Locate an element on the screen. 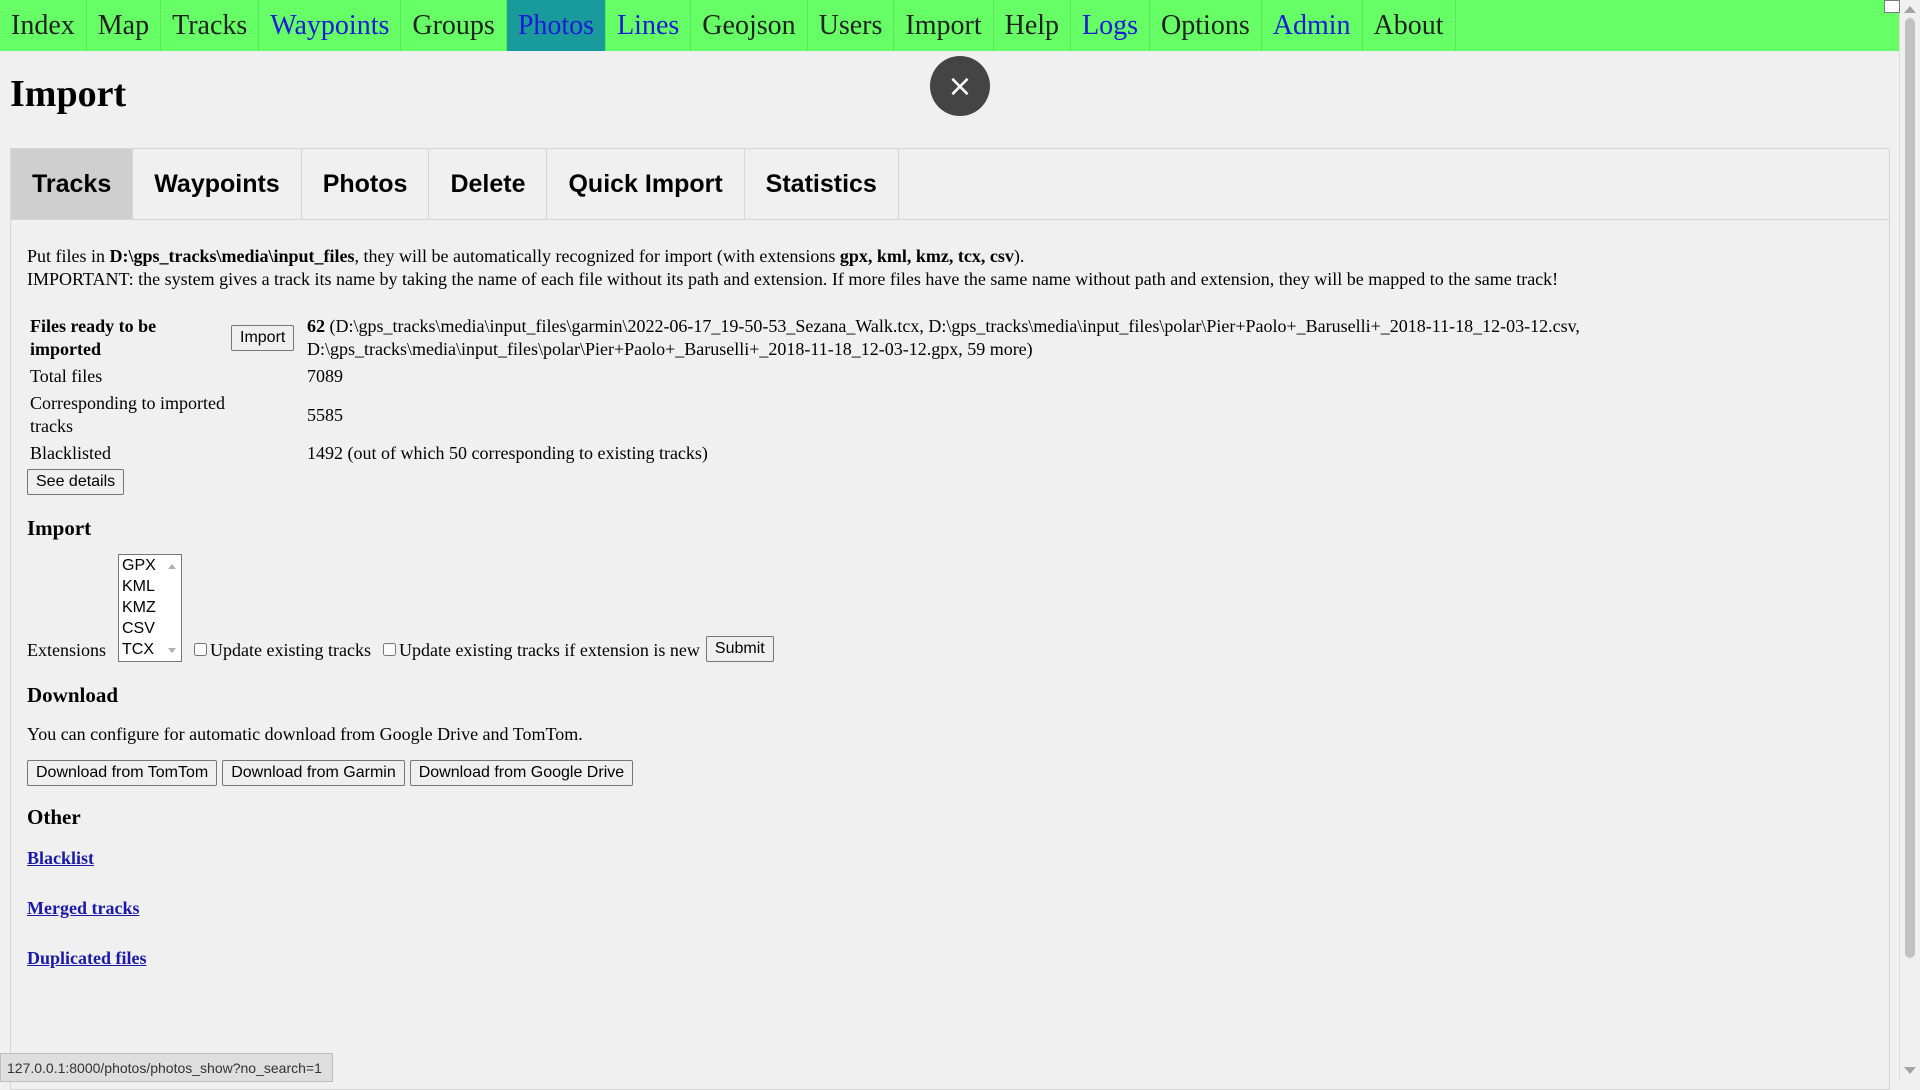  extensions-list: gpx, kml, kmz, tcx, csv is located at coordinates (926, 256).